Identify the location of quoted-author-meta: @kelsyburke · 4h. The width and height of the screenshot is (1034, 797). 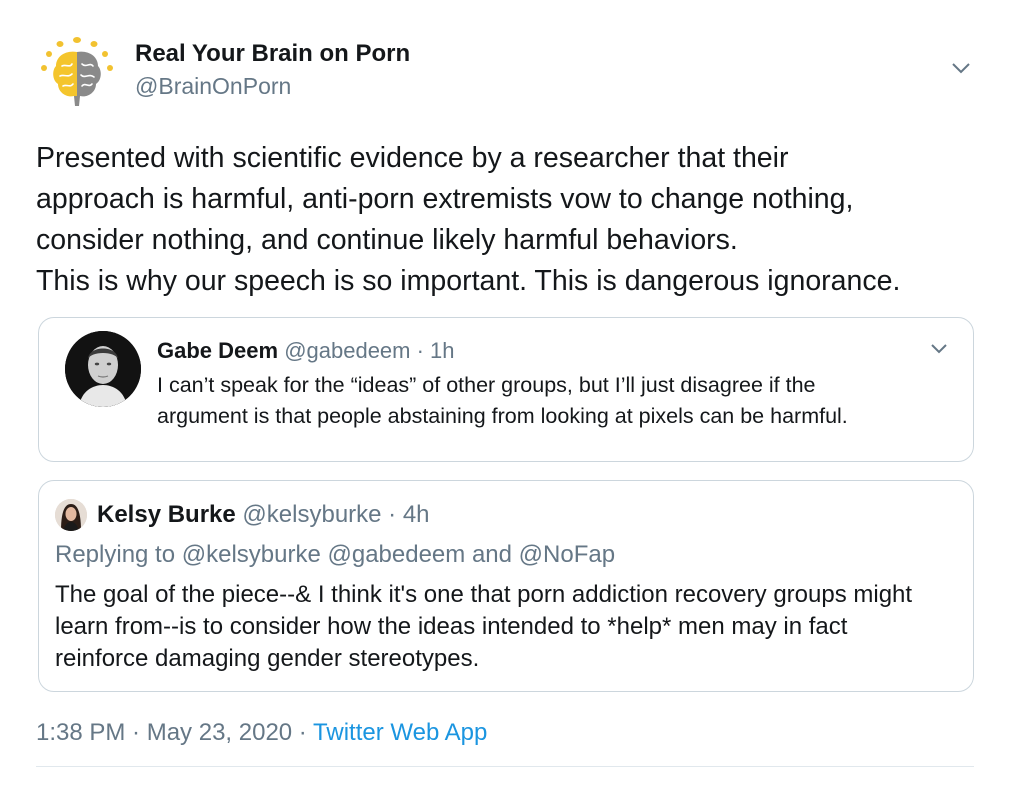
(336, 514).